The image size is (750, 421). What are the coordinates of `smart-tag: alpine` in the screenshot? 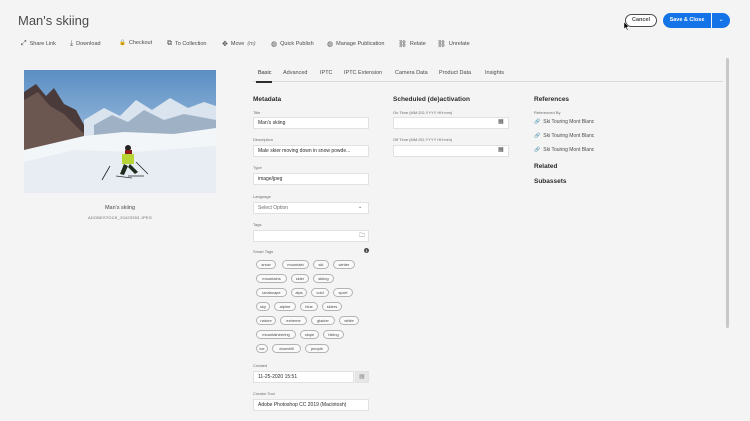 It's located at (285, 306).